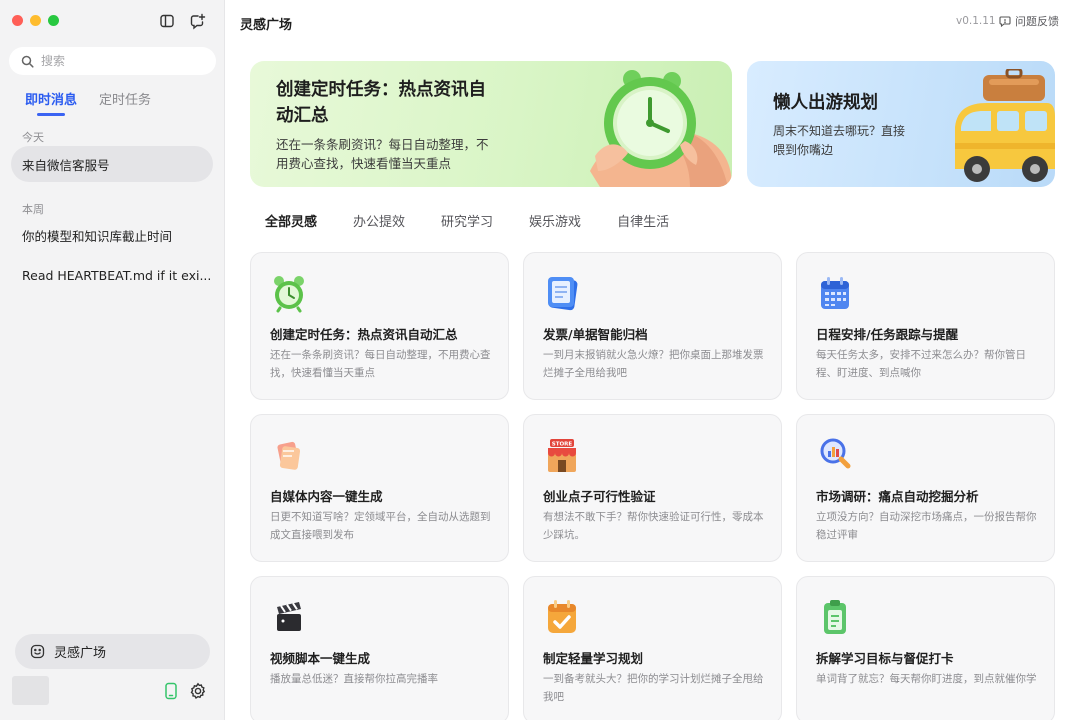 The width and height of the screenshot is (1080, 720). What do you see at coordinates (354, 679) in the screenshot?
I see `card-description: 播放量总低迷？直接帮你拉高完播率` at bounding box center [354, 679].